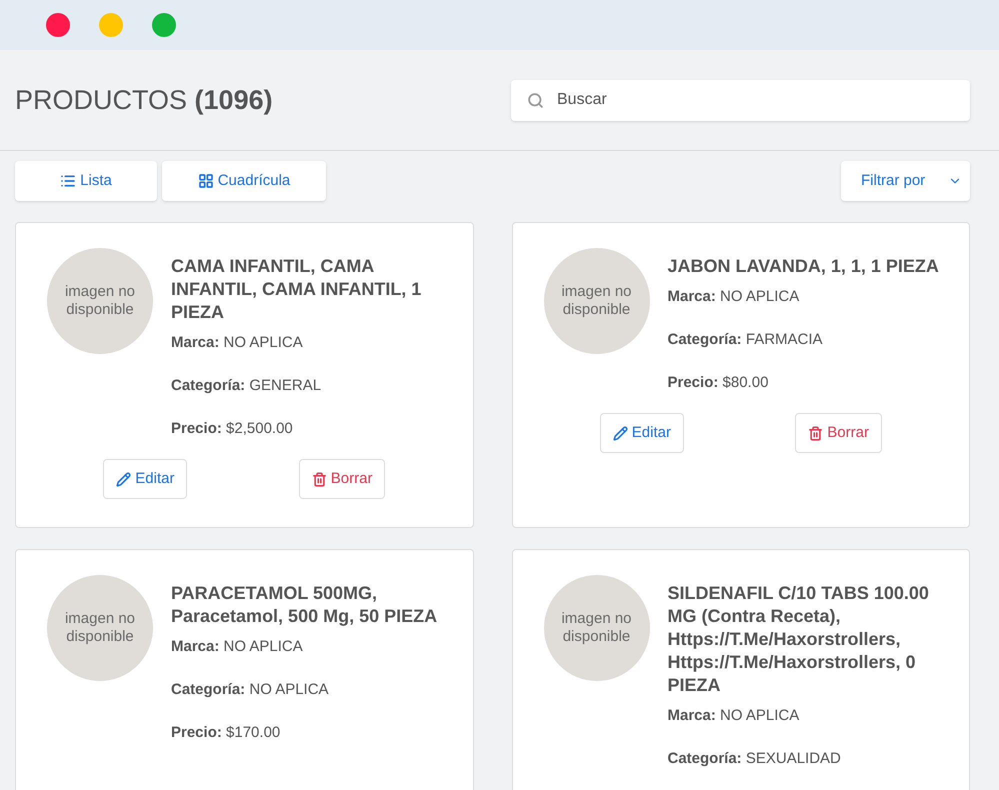 The height and width of the screenshot is (790, 999). What do you see at coordinates (206, 181) in the screenshot?
I see `grid-icon` at bounding box center [206, 181].